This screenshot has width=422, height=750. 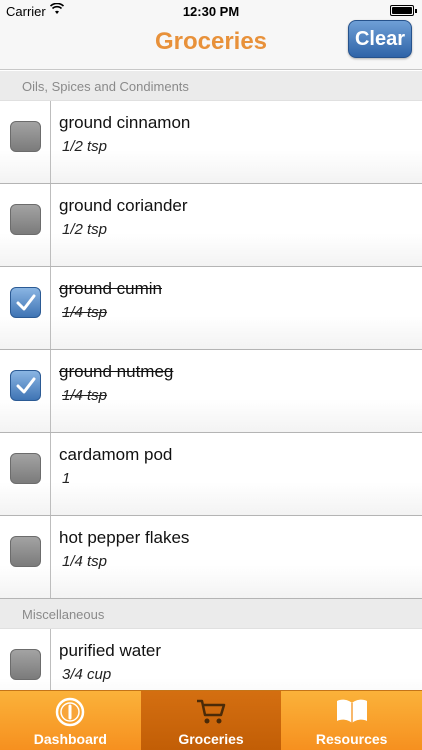 I want to click on nav-bar: Groceries Clear, so click(x=211, y=45).